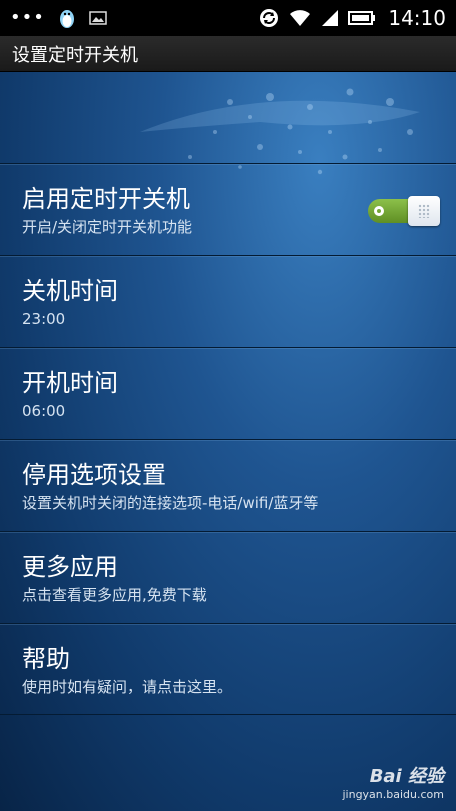 Image resolution: width=456 pixels, height=811 pixels. I want to click on grip-icon, so click(424, 211).